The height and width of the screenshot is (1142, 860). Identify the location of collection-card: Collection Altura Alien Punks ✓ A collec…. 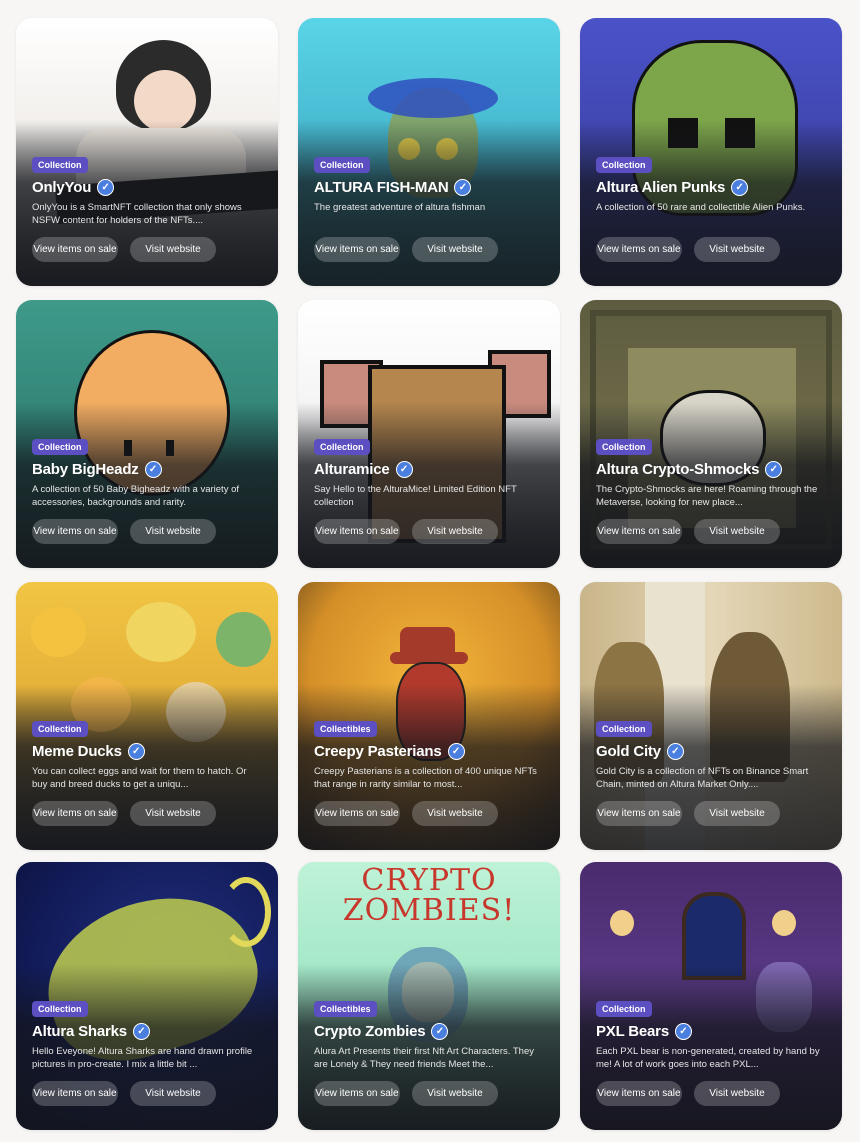
(711, 152).